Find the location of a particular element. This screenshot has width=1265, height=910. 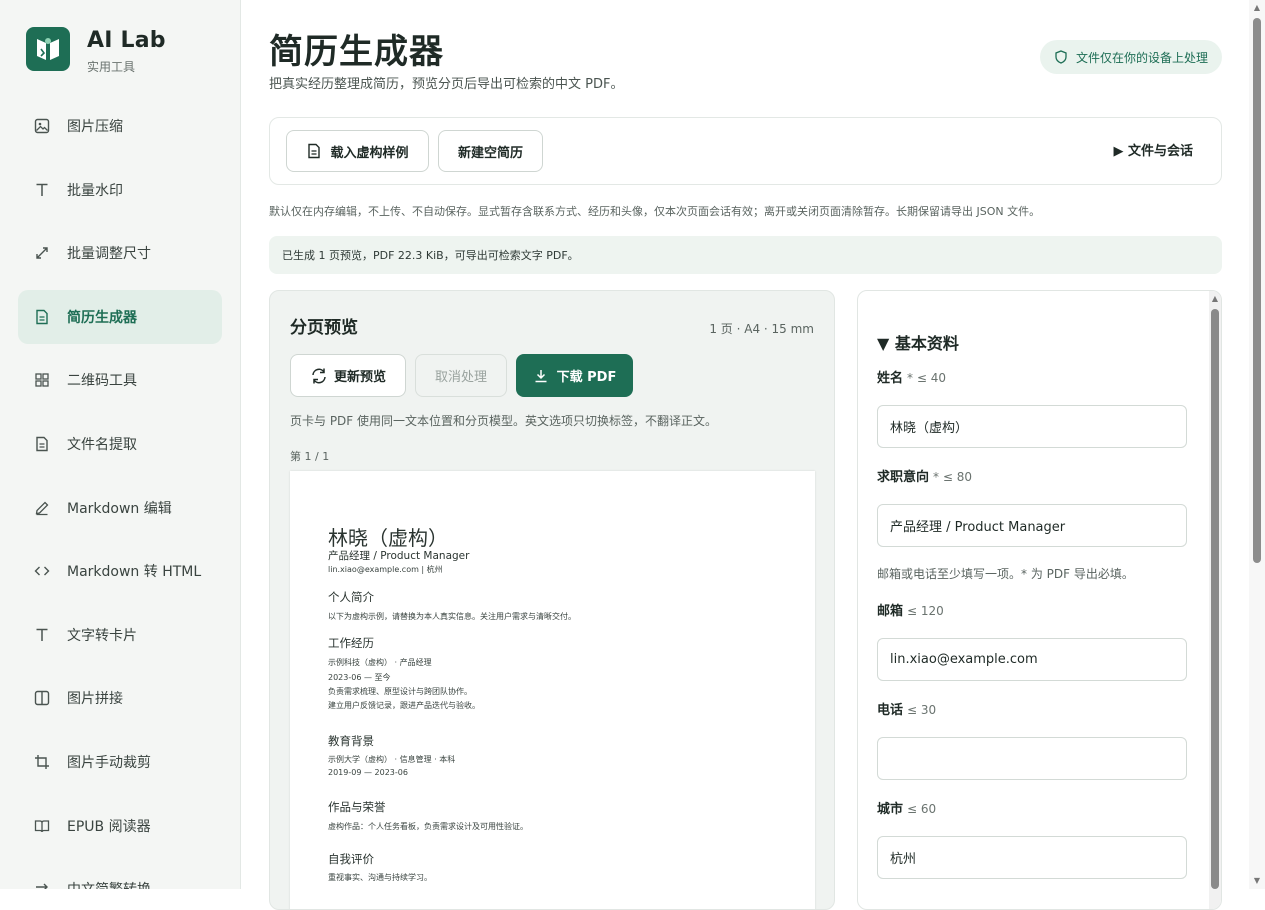

status-bar: 已生成 1 页预览，PDF 22.3 KiB，可导出可检索文字 PDF。 is located at coordinates (745, 255).